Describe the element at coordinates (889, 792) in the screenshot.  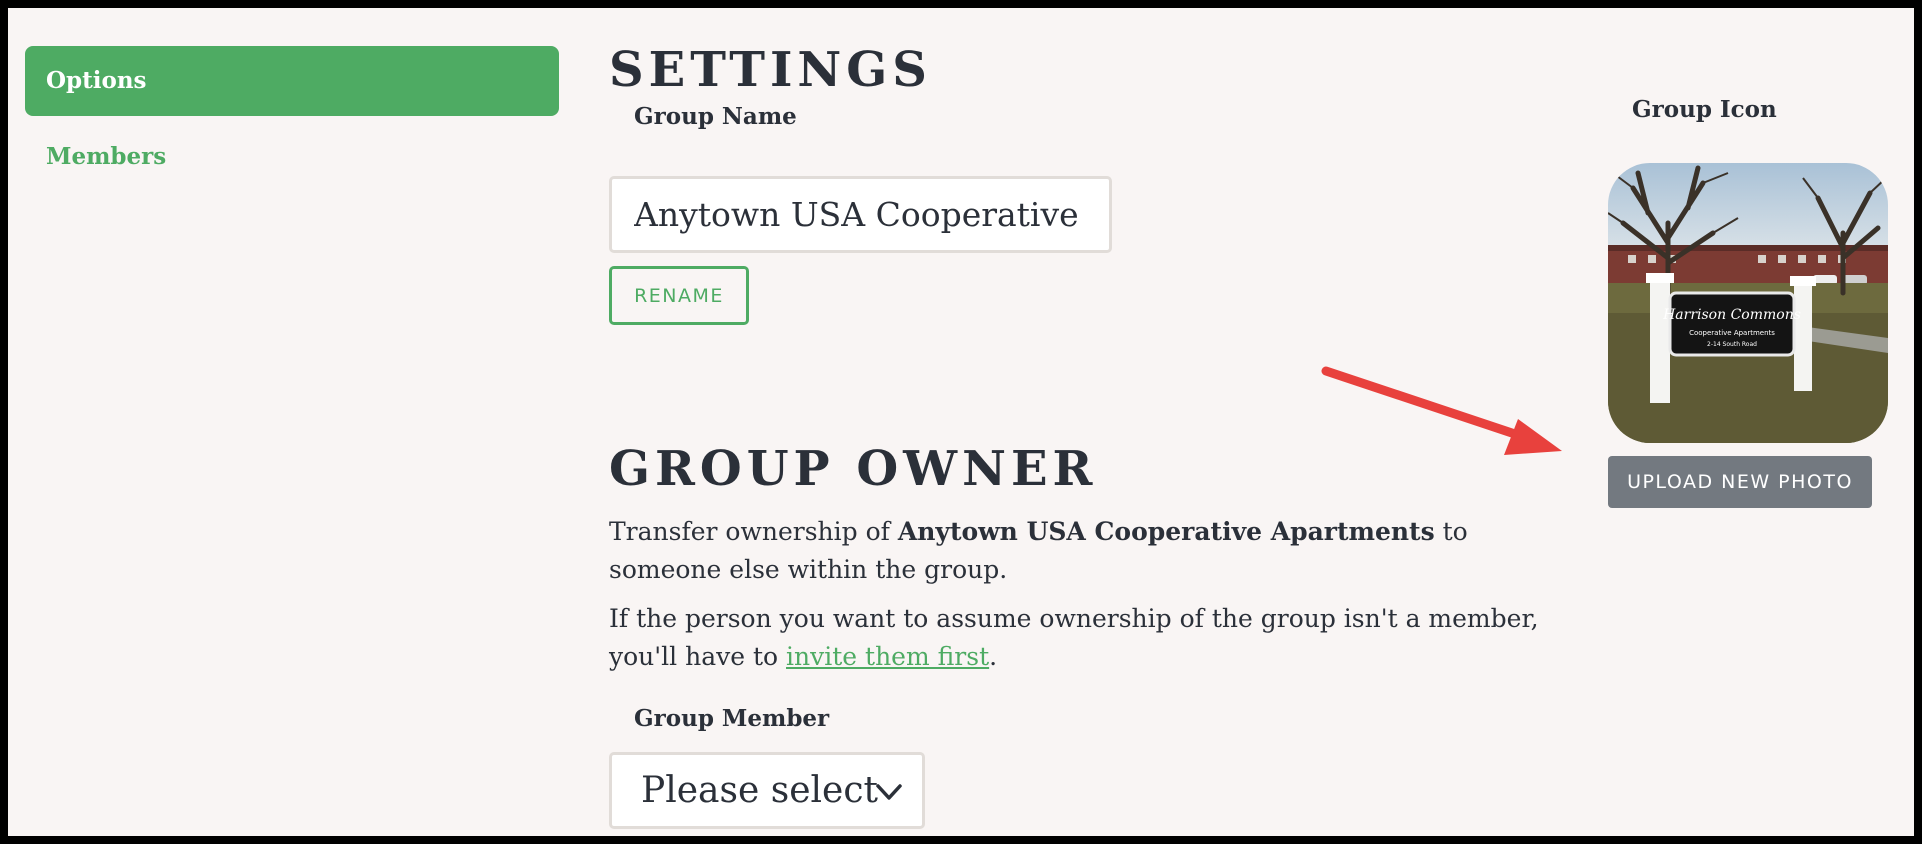
I see `chevron-down-icon` at that location.